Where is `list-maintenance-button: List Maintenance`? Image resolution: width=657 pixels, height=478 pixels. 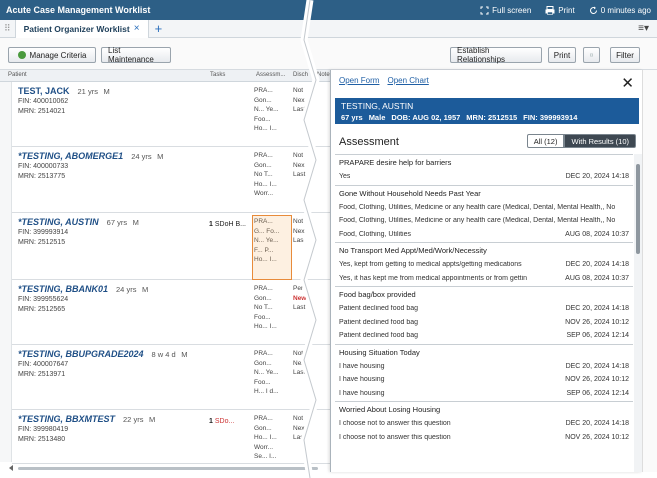
list-maintenance-button: List Maintenance is located at coordinates (136, 55).